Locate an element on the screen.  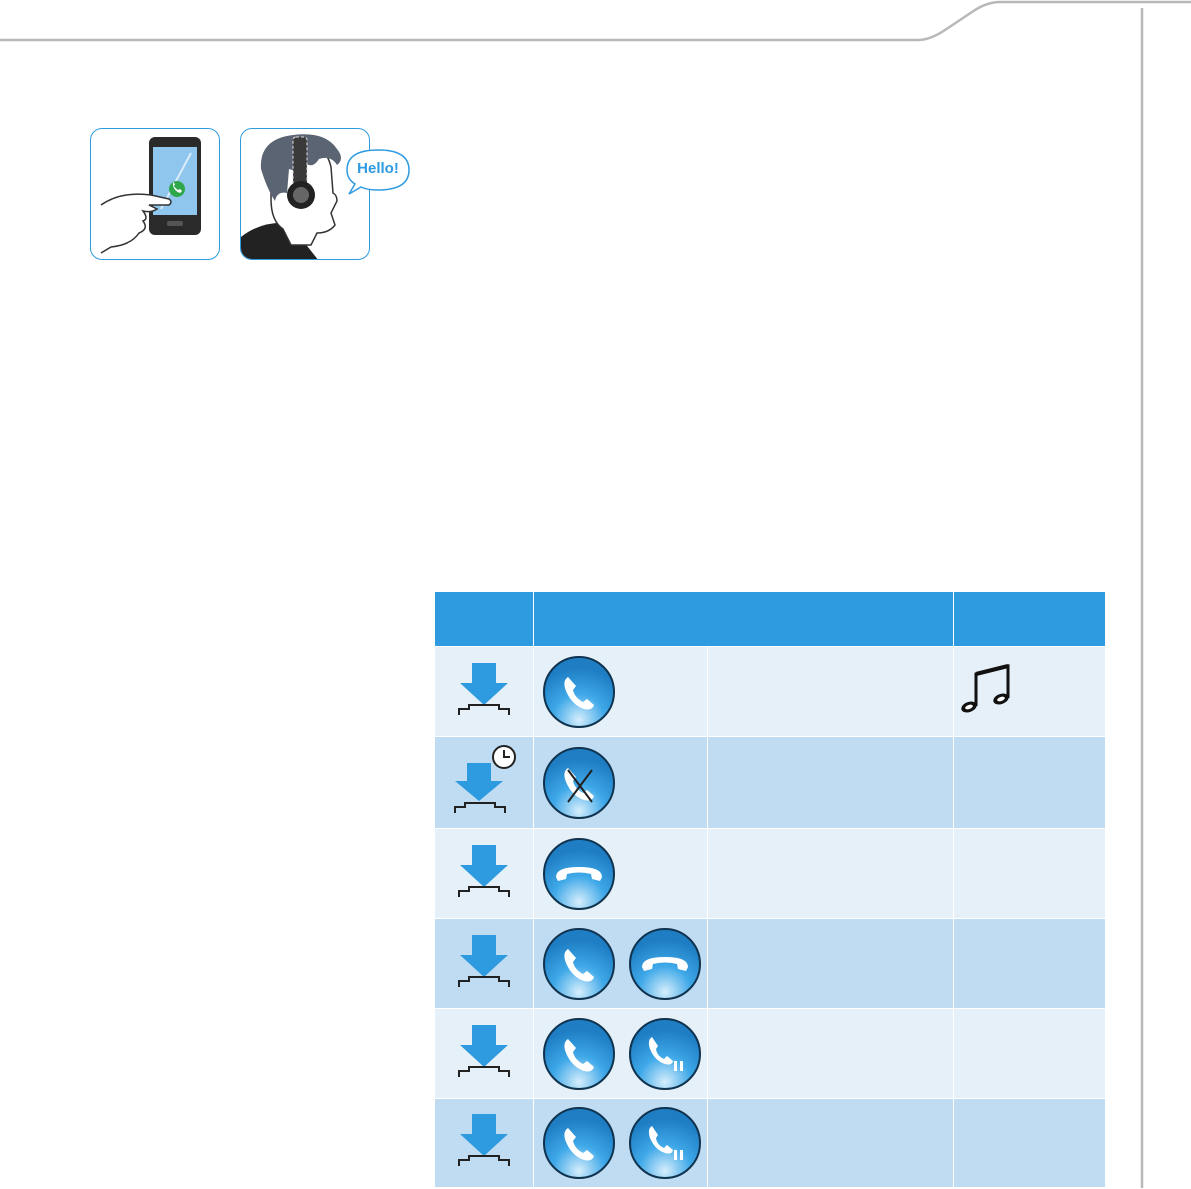
table-header-row is located at coordinates (770, 619).